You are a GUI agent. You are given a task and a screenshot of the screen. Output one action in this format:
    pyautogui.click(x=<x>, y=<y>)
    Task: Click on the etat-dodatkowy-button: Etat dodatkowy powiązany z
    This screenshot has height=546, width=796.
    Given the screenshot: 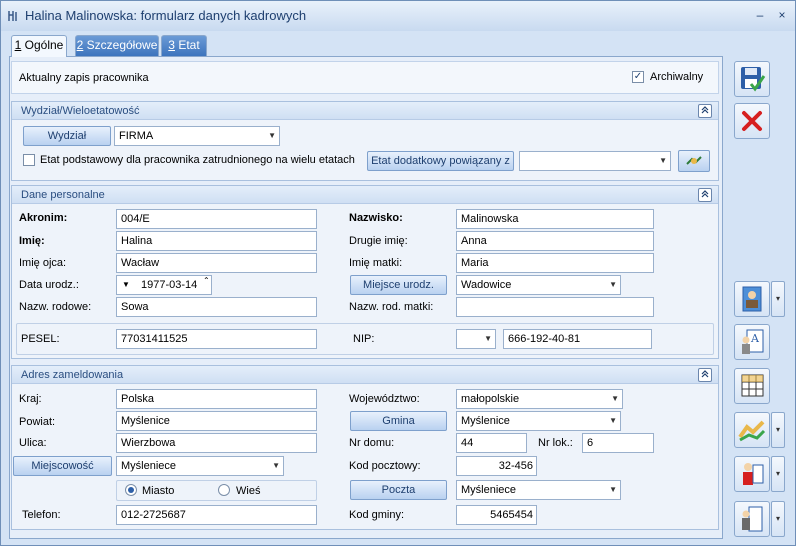 What is the action you would take?
    pyautogui.click(x=440, y=161)
    